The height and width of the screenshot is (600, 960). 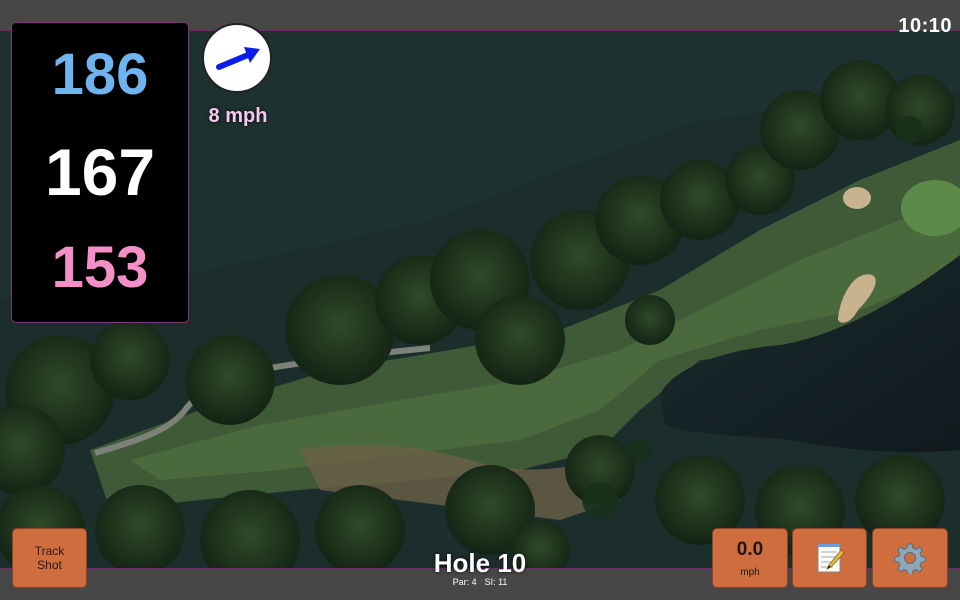 What do you see at coordinates (100, 74) in the screenshot?
I see `back-yardage: 186` at bounding box center [100, 74].